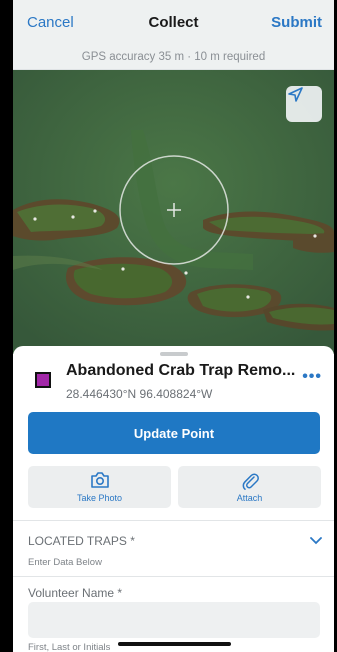 The height and width of the screenshot is (652, 337). I want to click on paperclip-icon, so click(250, 481).